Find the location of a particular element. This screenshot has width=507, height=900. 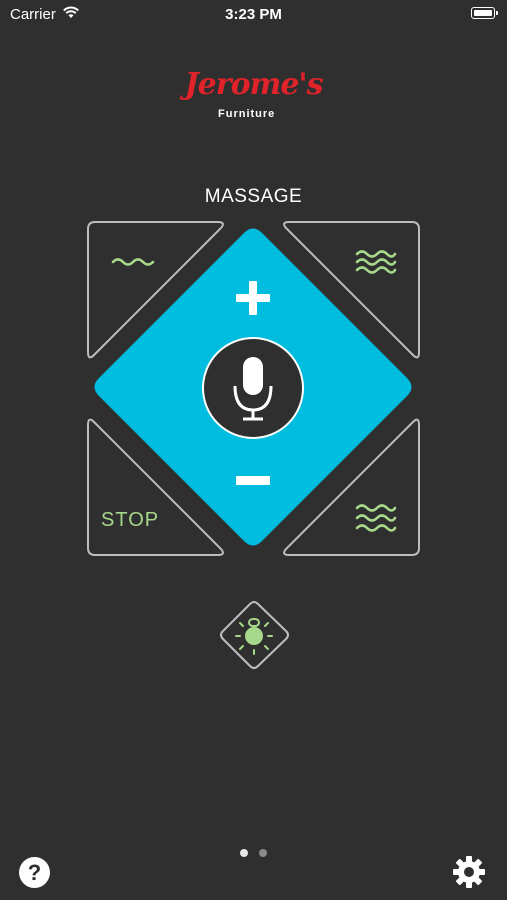

minus-icon is located at coordinates (253, 480).